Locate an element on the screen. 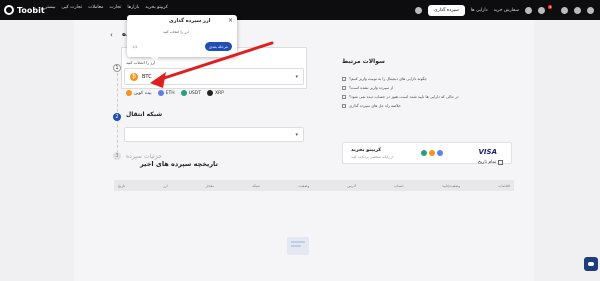 The height and width of the screenshot is (281, 600). brand-logo: Toobit is located at coordinates (24, 10).